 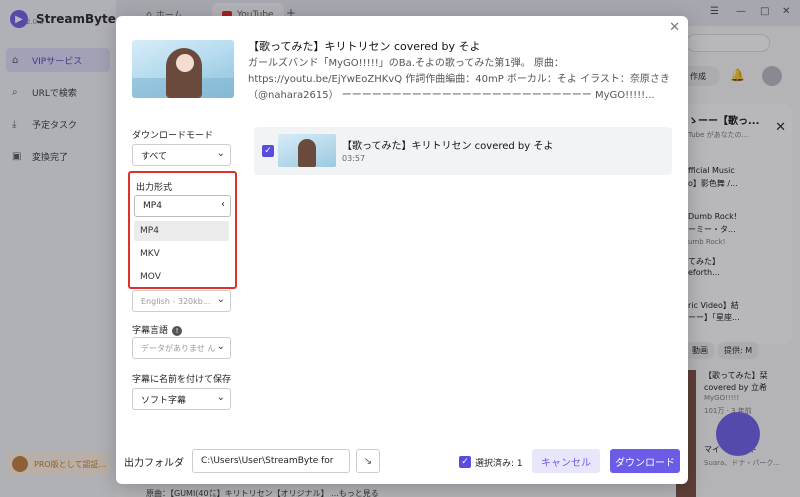 What do you see at coordinates (182, 206) in the screenshot?
I see `output-format-select: MP4 ‹` at bounding box center [182, 206].